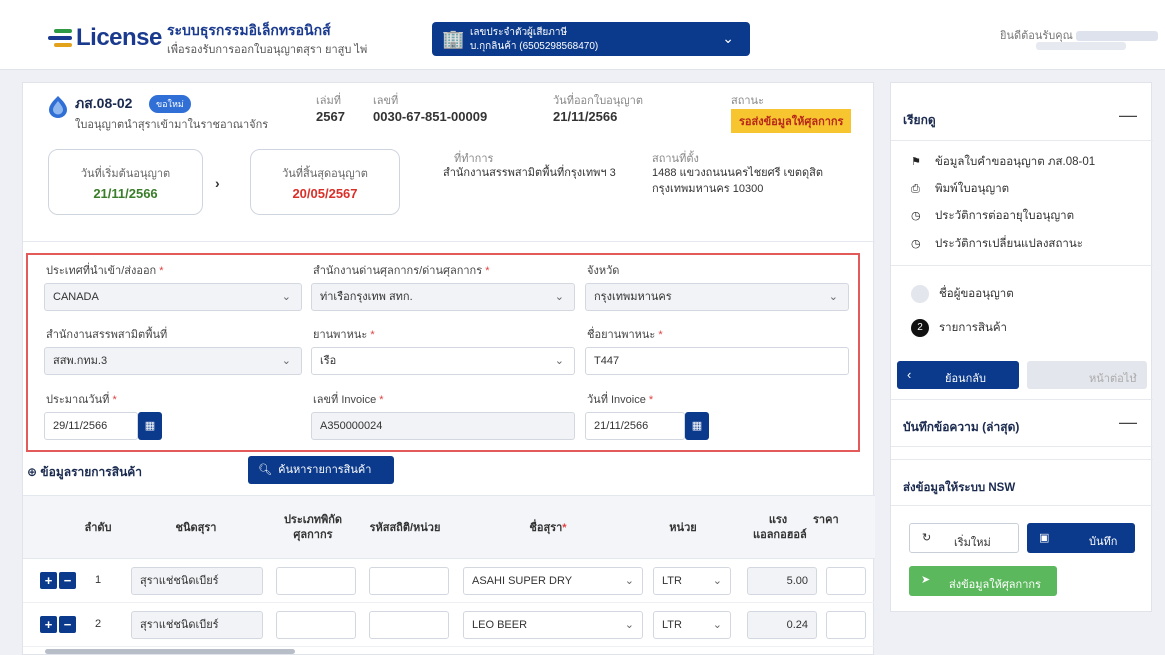  What do you see at coordinates (325, 182) in the screenshot?
I see `end-date-card: วันที่สิ้นสุดอนุญาต 20/05/2567` at bounding box center [325, 182].